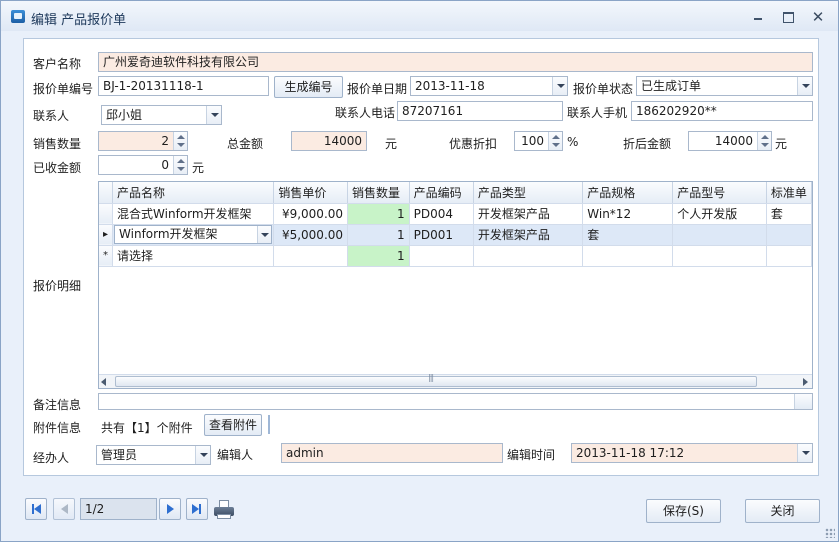  Describe the element at coordinates (165, 165) in the screenshot. I see `received-value: 0` at that location.